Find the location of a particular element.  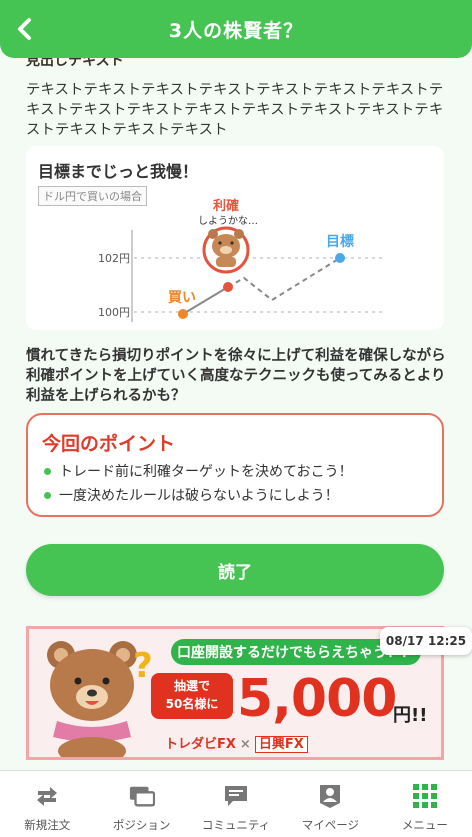

nav-label: メニュー is located at coordinates (424, 825).